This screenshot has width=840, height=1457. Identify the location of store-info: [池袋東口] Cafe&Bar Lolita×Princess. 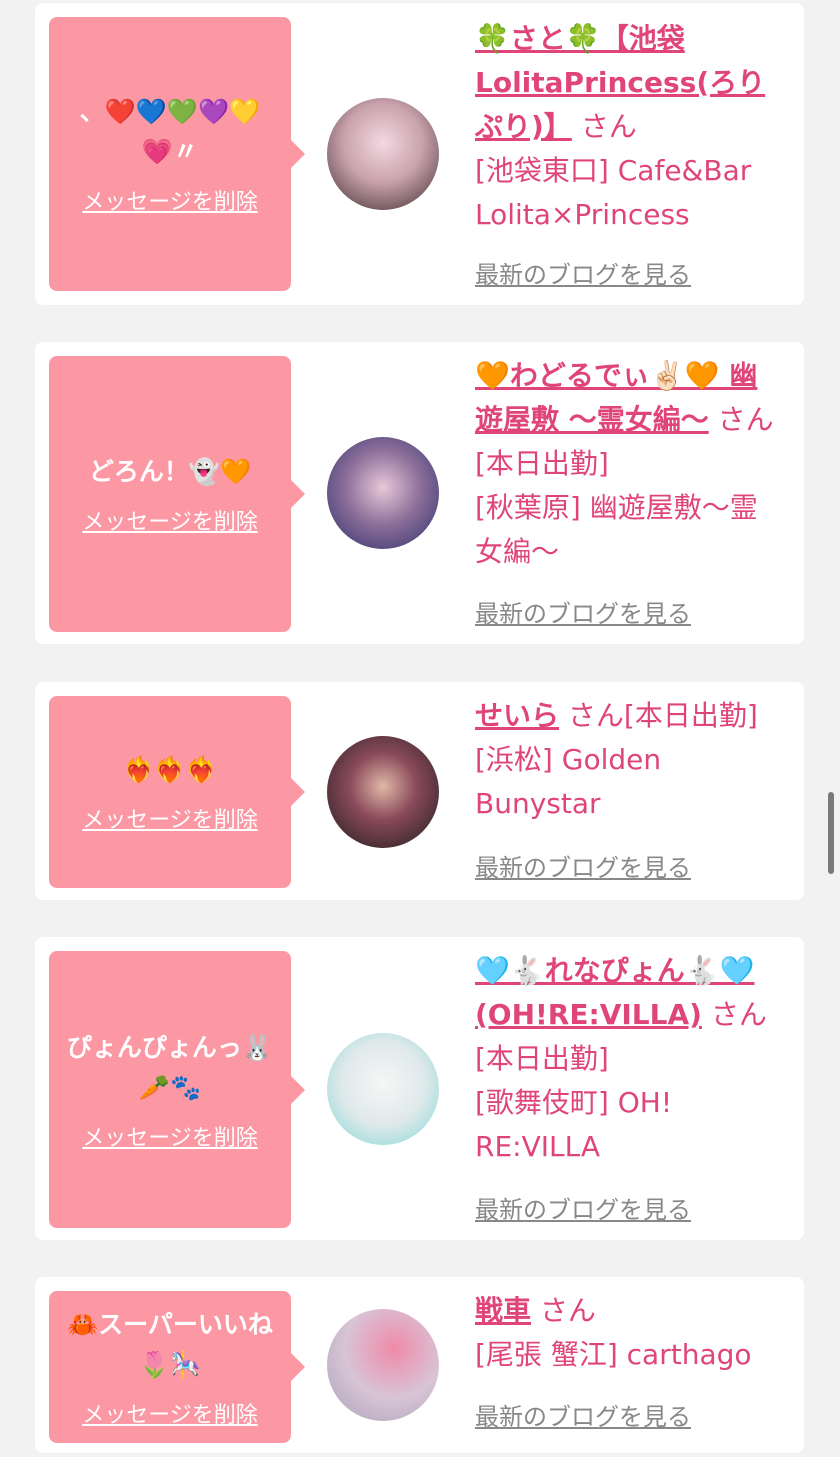
(613, 192).